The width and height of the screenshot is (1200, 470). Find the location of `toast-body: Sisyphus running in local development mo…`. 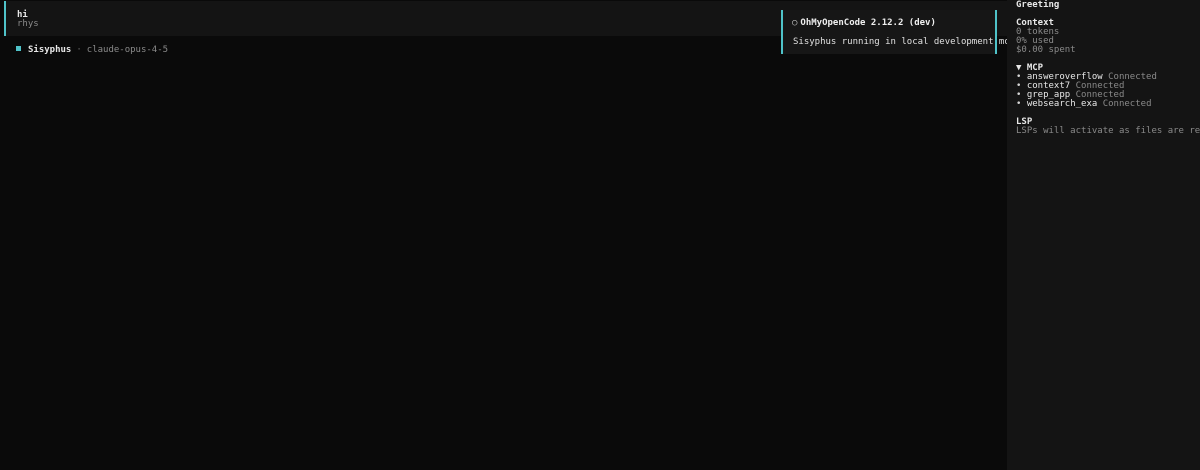

toast-body: Sisyphus running in local development mo… is located at coordinates (909, 42).